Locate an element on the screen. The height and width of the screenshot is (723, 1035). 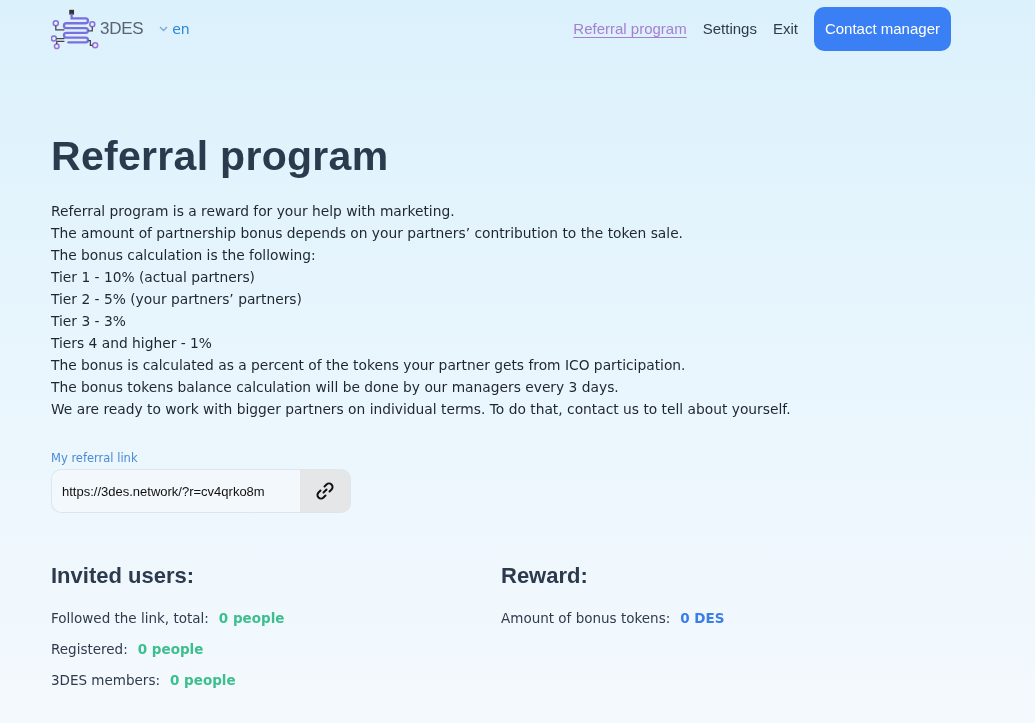
description-text: The bonus calculation is the following: is located at coordinates (183, 255).